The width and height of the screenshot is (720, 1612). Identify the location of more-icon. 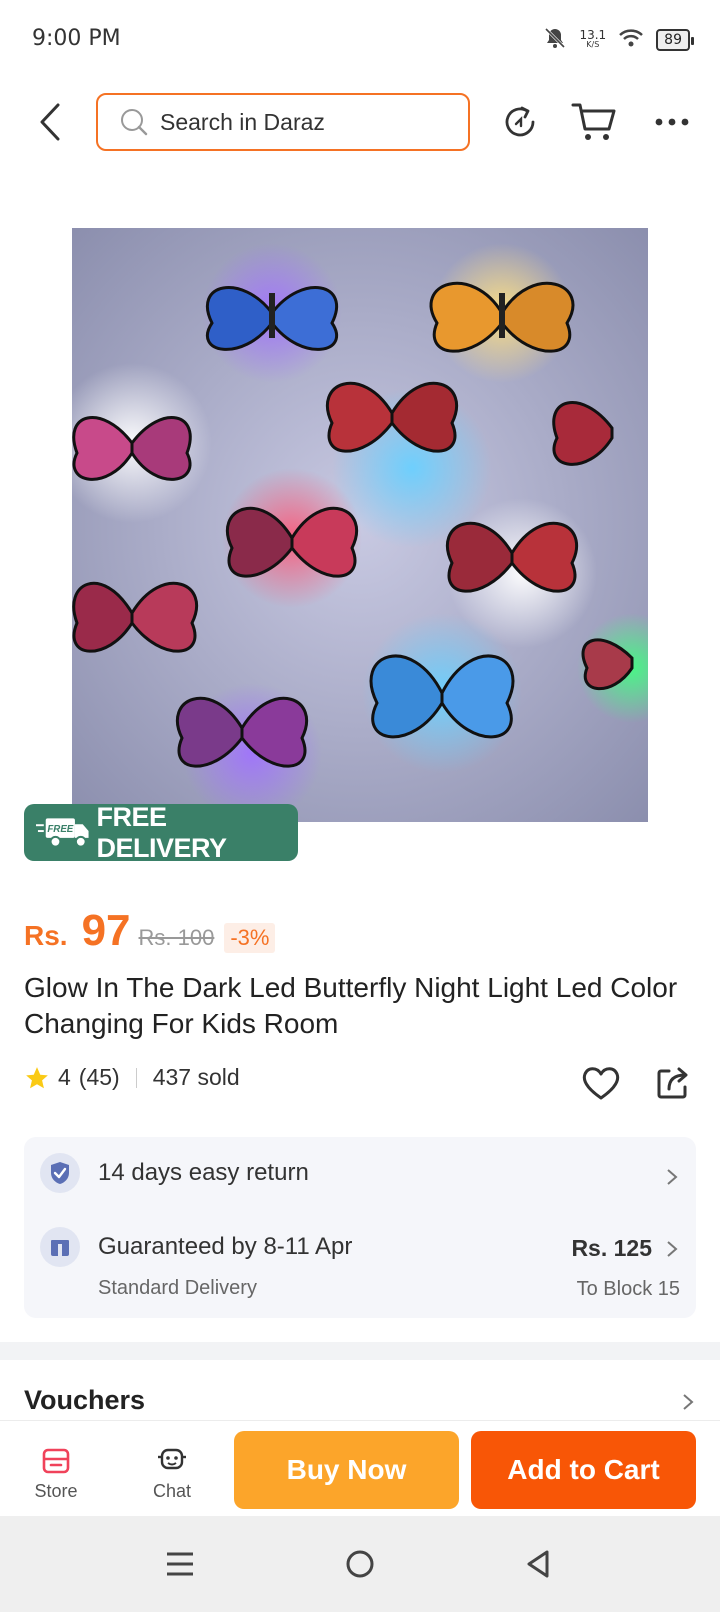
(672, 122).